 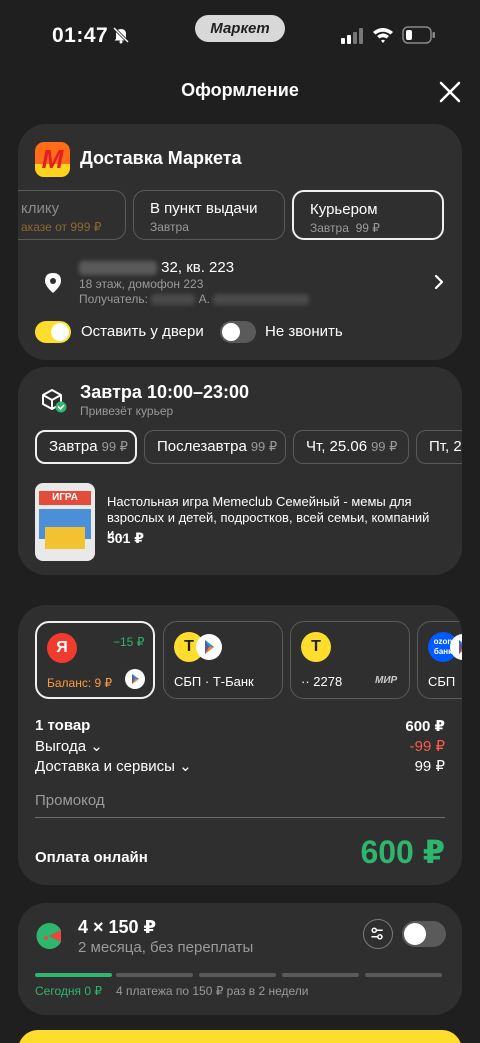 I want to click on address-redacted, so click(x=118, y=268).